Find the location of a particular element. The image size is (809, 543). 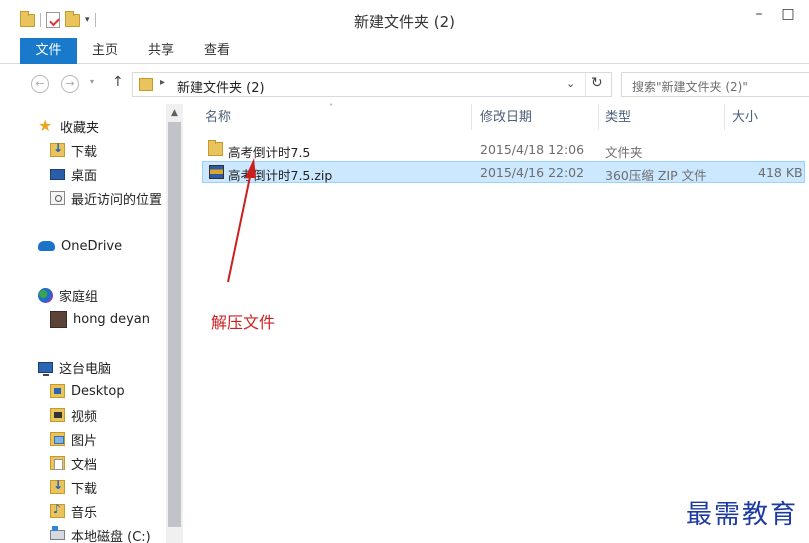

file-date-modified: 2015/4/18 12:06 is located at coordinates (532, 149).